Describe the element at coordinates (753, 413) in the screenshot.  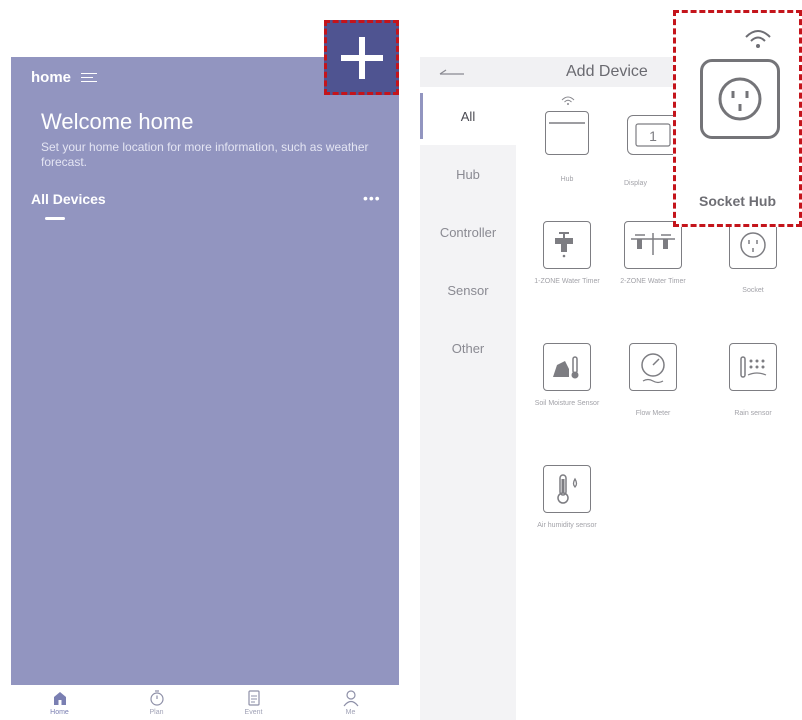
I see `device-label: Rain sensor` at that location.